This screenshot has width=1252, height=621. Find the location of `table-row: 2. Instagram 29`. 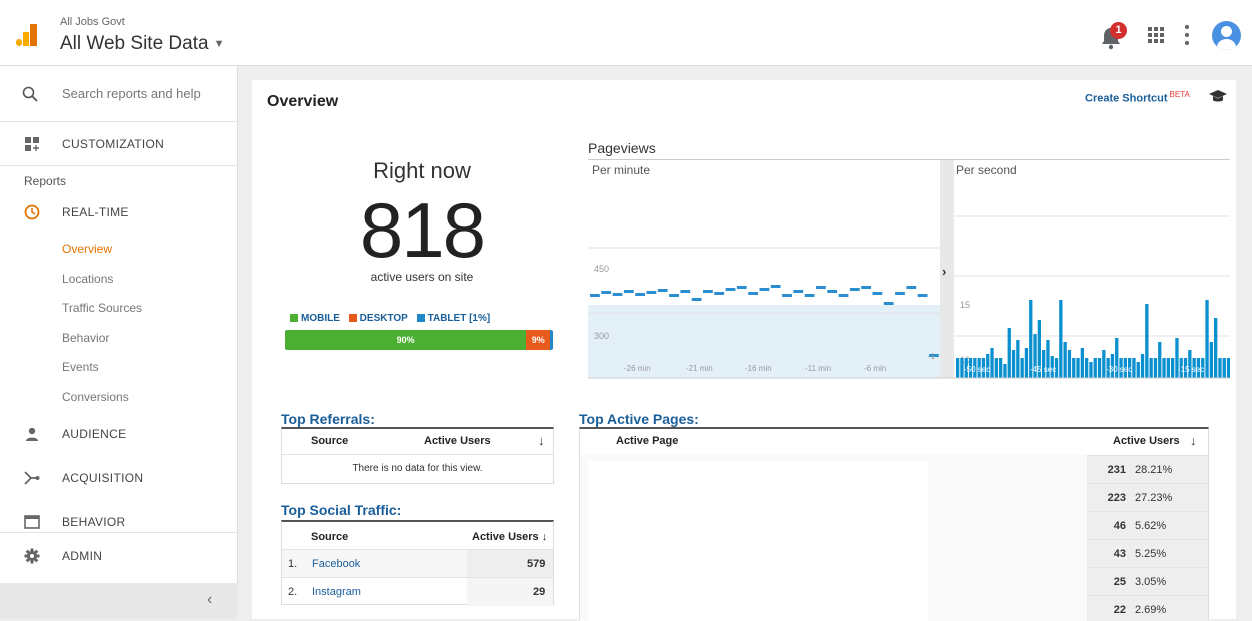

table-row: 2. Instagram 29 is located at coordinates (417, 591).